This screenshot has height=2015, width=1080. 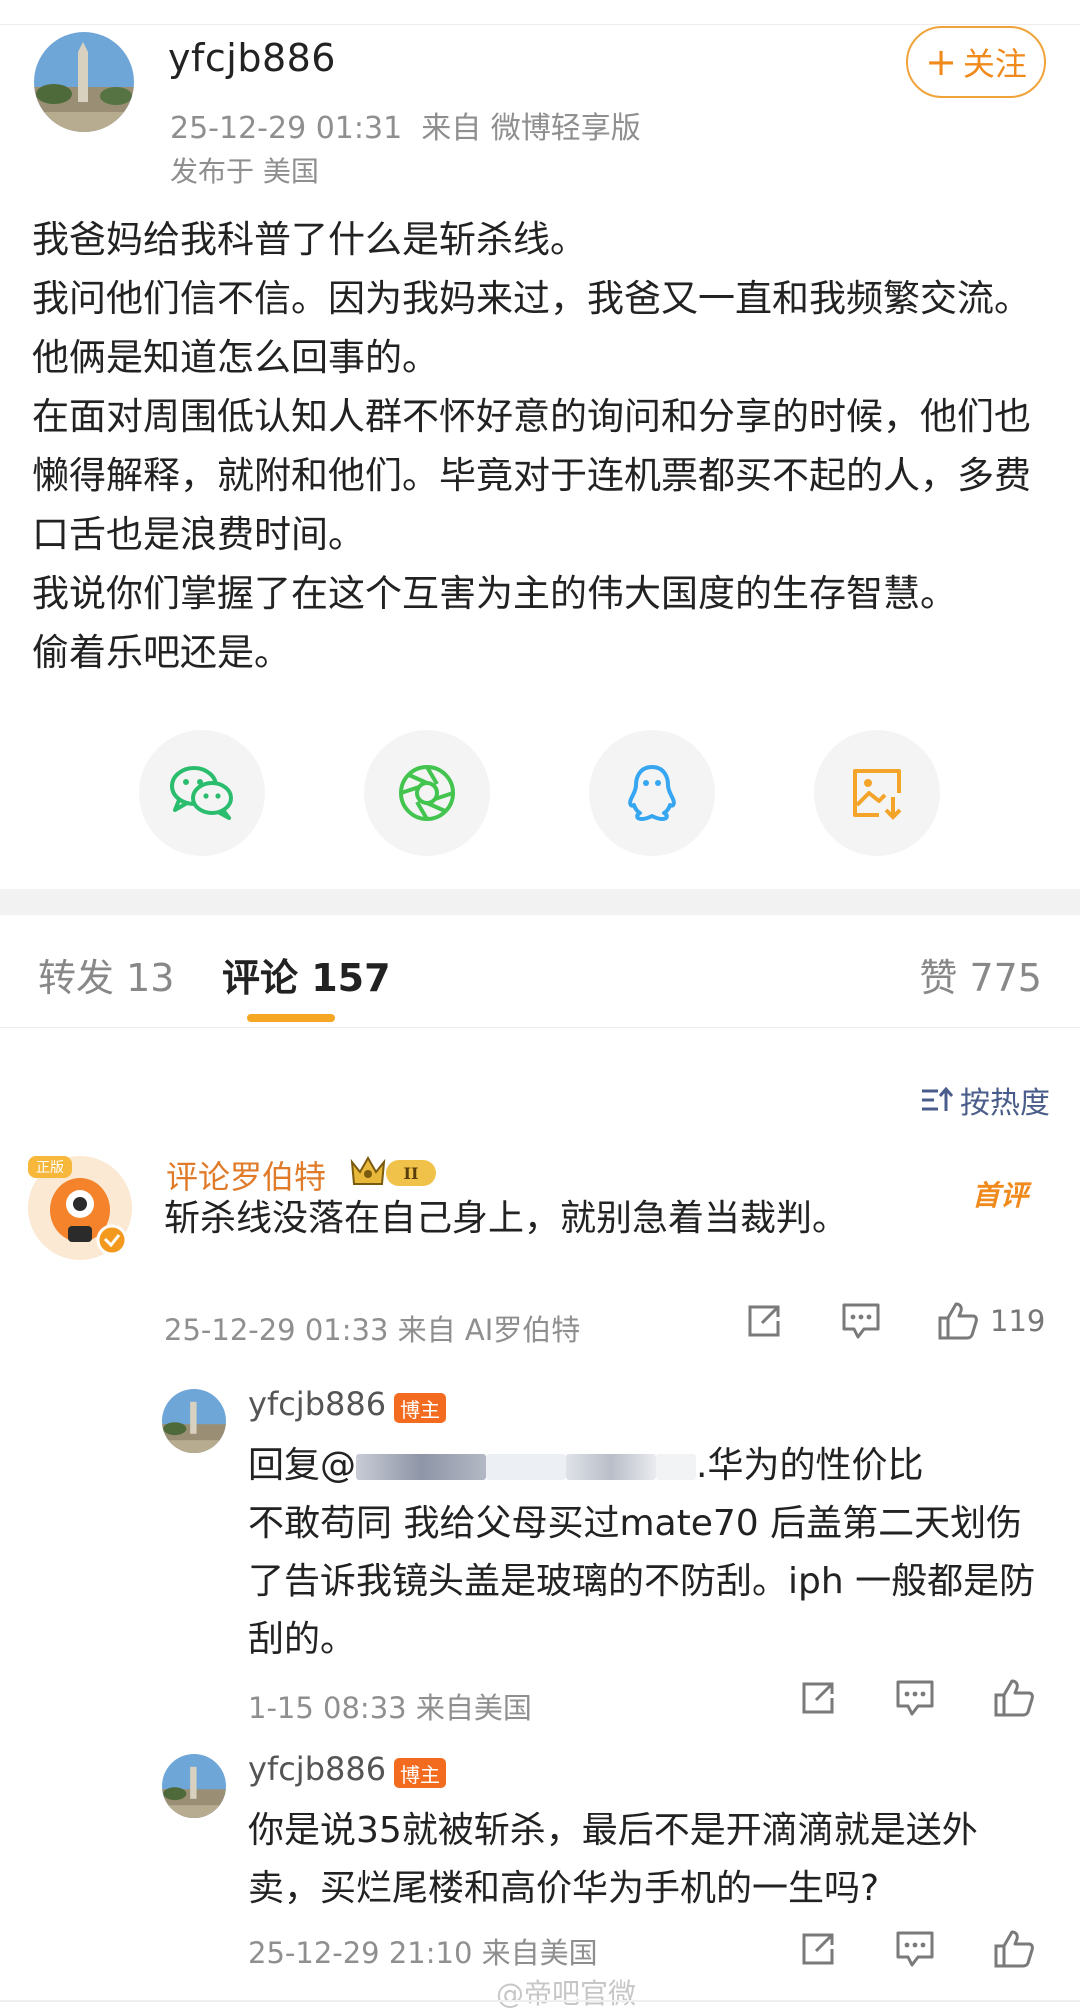 What do you see at coordinates (540, 971) in the screenshot?
I see `tab-bar: 转发 13 评论 157 赞 775` at bounding box center [540, 971].